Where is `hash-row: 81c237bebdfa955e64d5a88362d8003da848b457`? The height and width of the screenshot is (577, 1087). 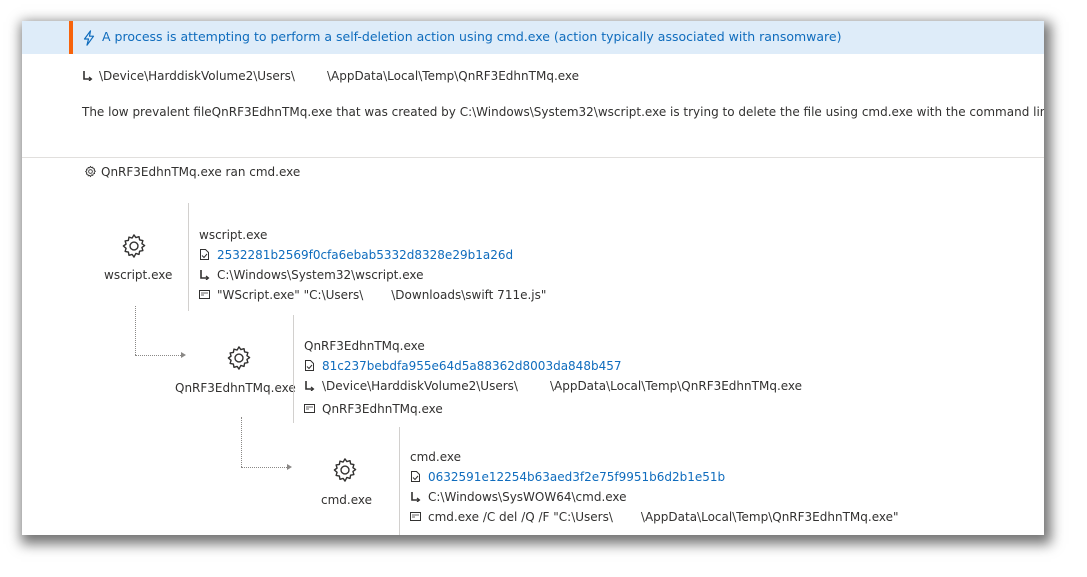
hash-row: 81c237bebdfa955e64d5a88362d8003da848b457 is located at coordinates (553, 366).